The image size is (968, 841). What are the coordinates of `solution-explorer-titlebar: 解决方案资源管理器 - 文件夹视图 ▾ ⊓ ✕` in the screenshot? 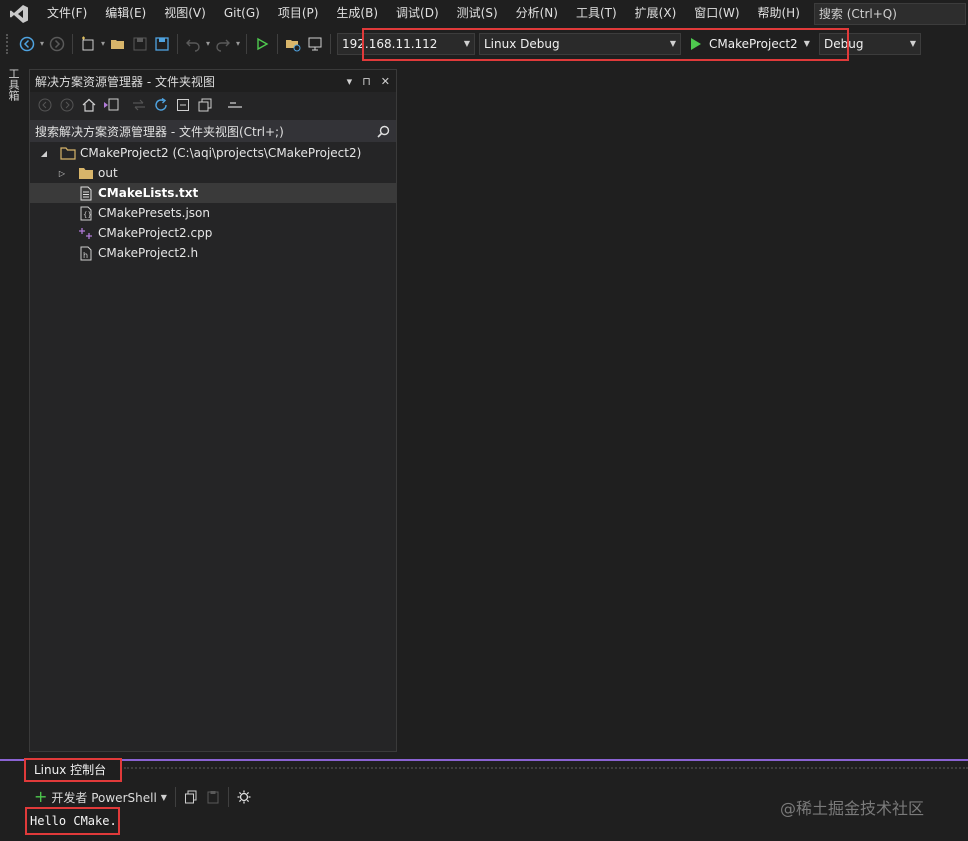 It's located at (213, 81).